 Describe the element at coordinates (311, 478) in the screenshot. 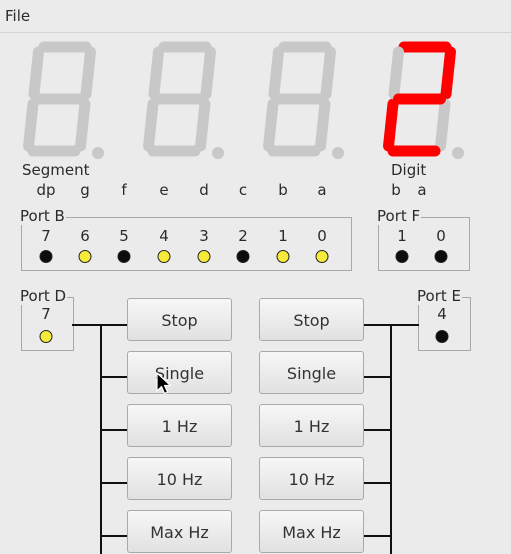

I see `10hz-button-right: 10 Hz` at that location.